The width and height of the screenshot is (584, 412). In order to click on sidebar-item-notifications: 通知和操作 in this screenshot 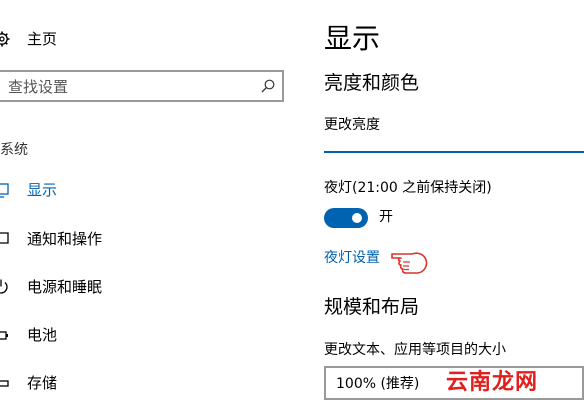, I will do `click(150, 239)`.